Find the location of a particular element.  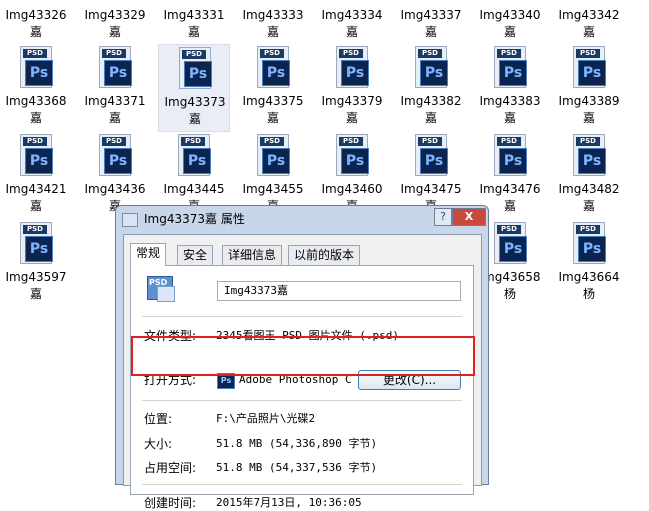

psd-file-icon: PSD is located at coordinates (162, 289).